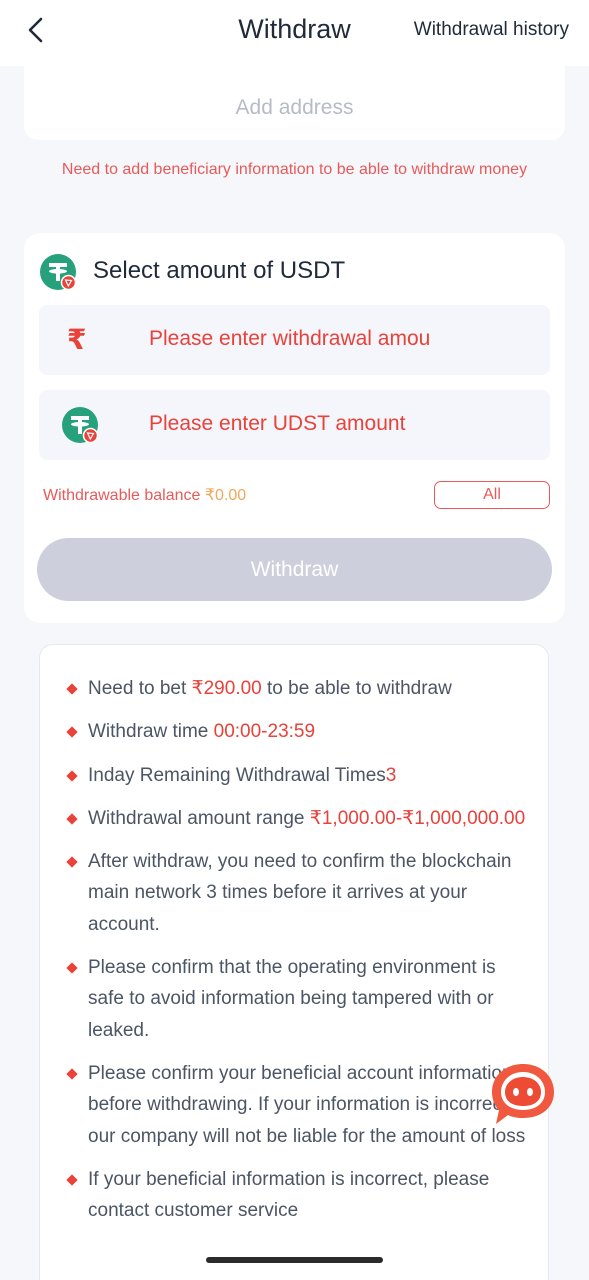 This screenshot has width=589, height=1280. Describe the element at coordinates (226, 688) in the screenshot. I see `rule-value: ₹290.00` at that location.